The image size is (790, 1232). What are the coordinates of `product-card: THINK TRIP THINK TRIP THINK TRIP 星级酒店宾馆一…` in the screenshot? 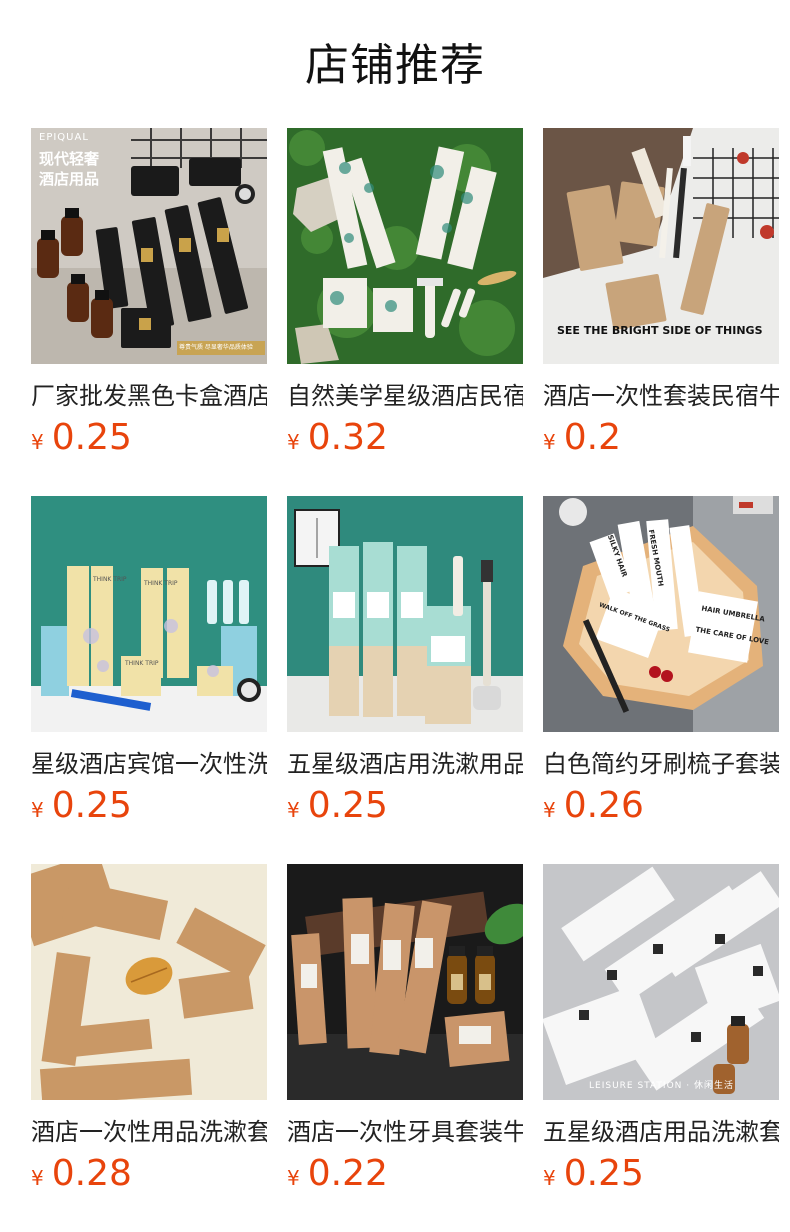 It's located at (149, 661).